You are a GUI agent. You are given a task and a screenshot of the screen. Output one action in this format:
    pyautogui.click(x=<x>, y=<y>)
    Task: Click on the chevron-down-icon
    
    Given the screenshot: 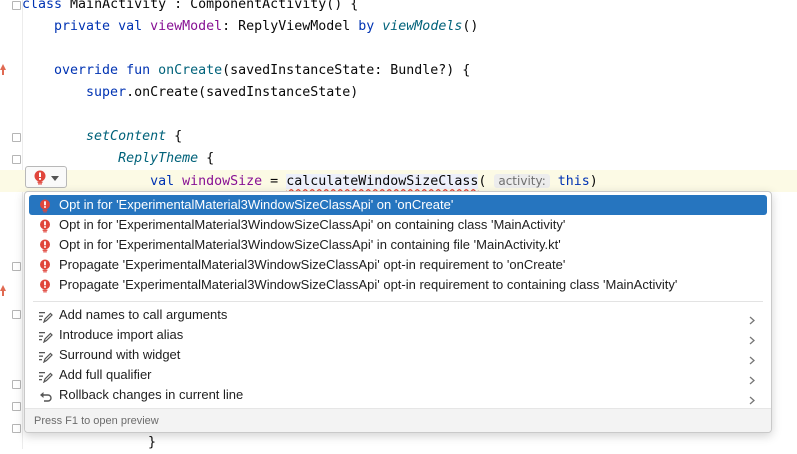 What is the action you would take?
    pyautogui.click(x=55, y=178)
    